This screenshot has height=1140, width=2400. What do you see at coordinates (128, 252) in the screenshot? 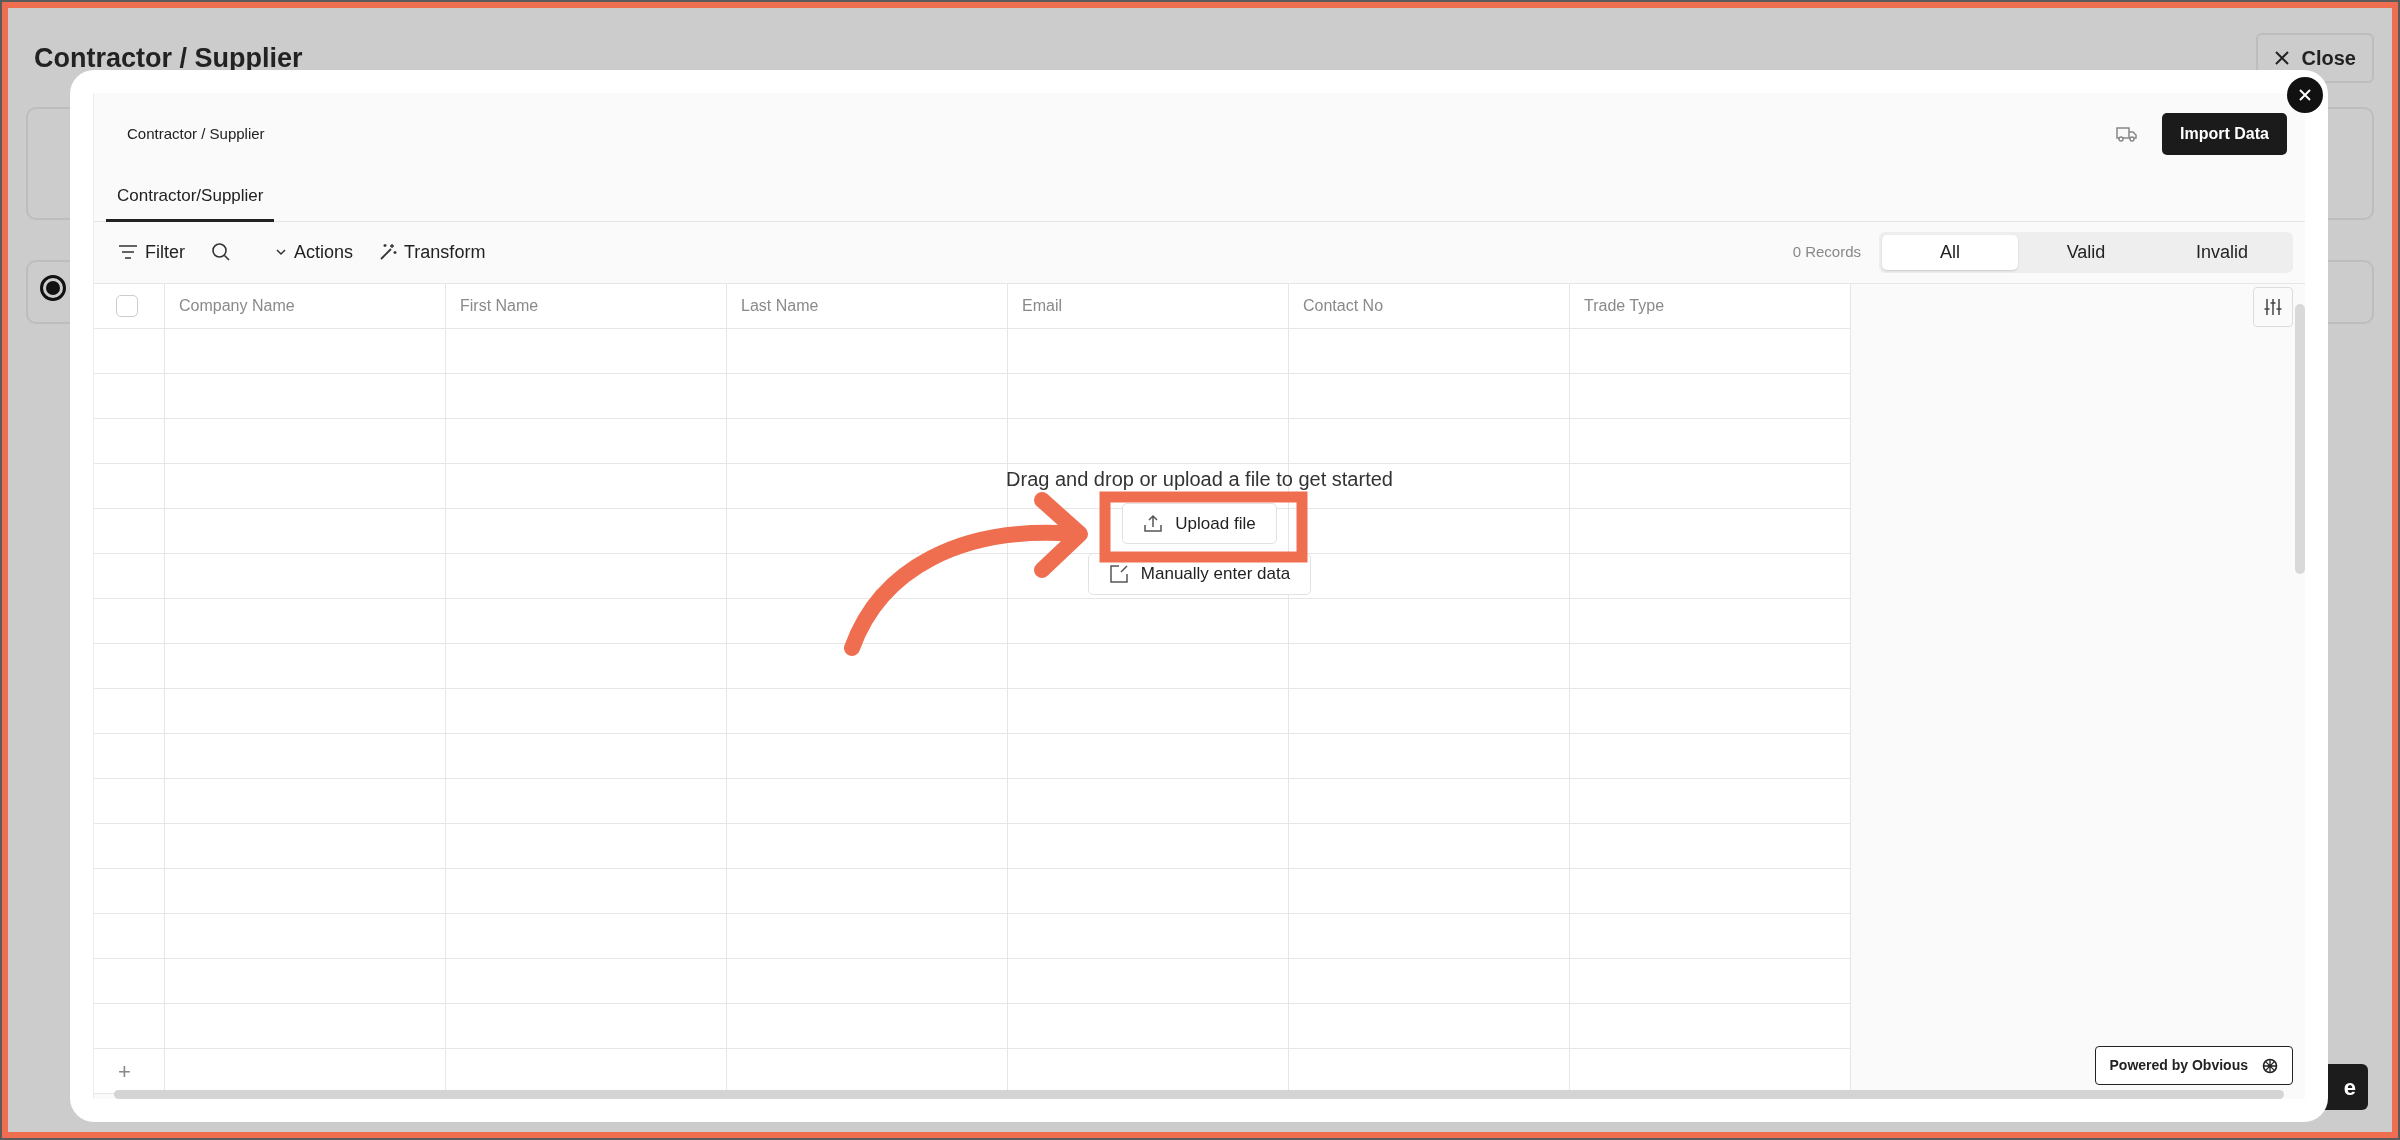
I see `filter-icon` at bounding box center [128, 252].